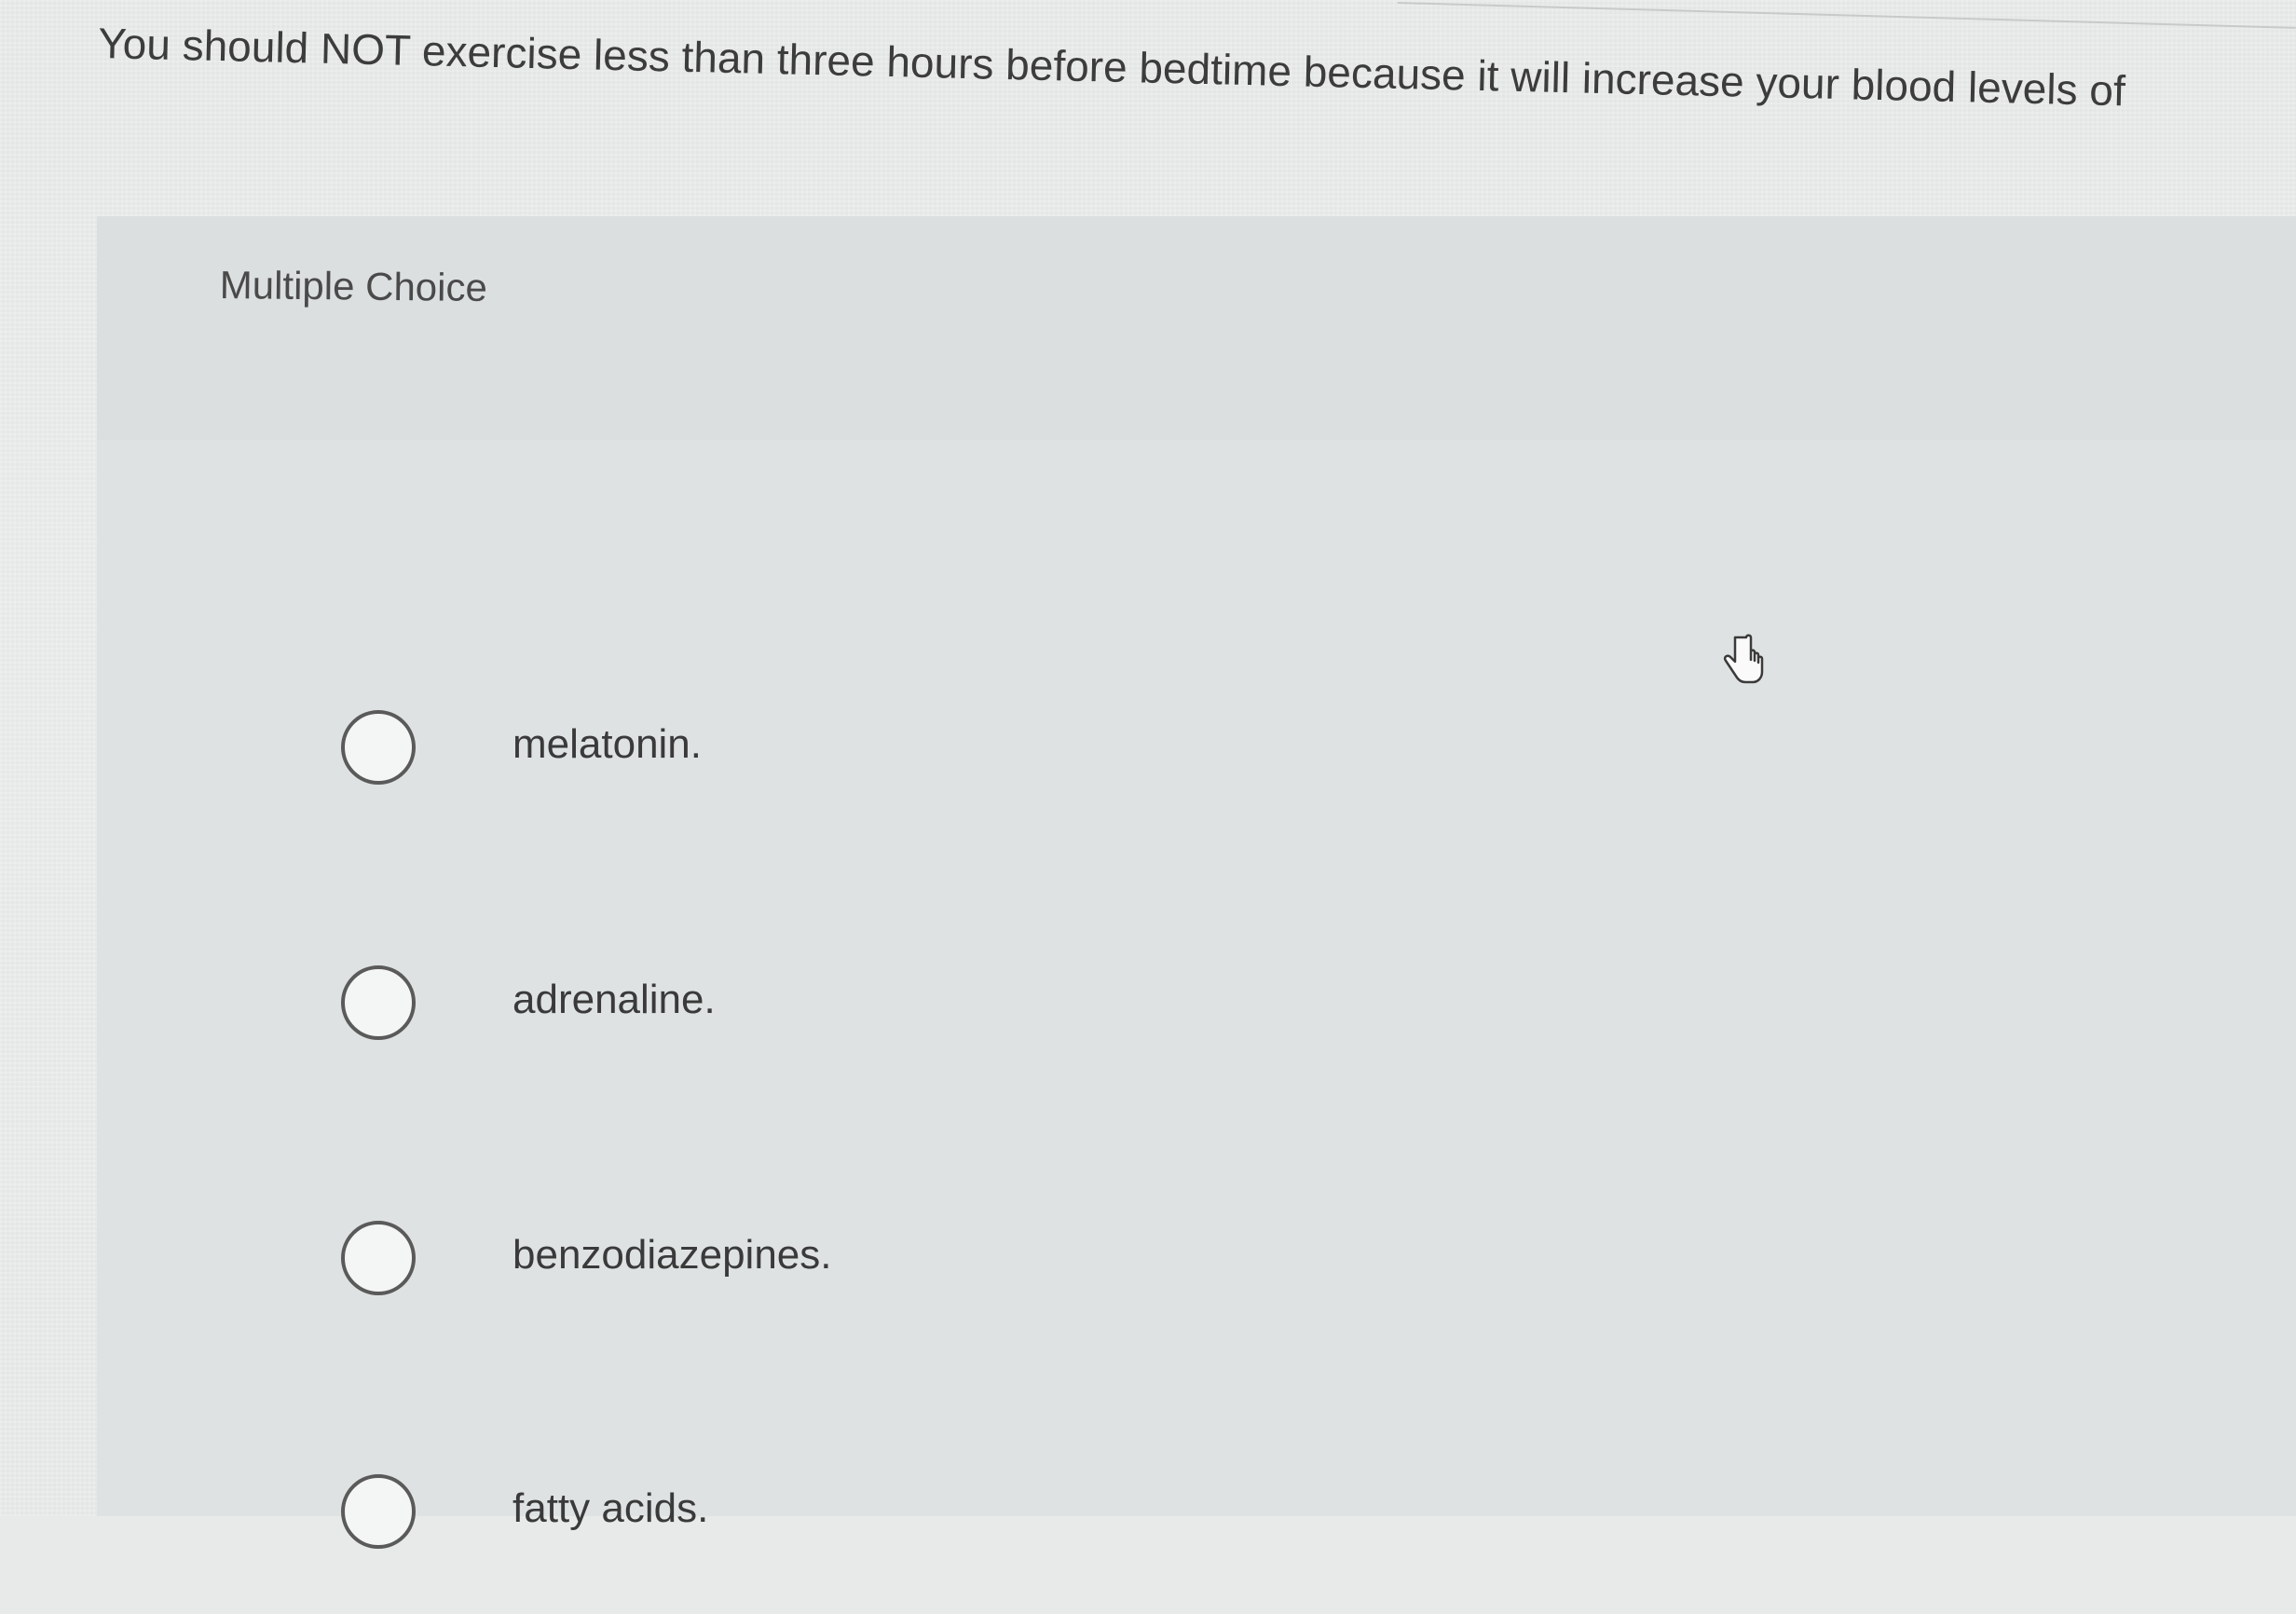 The image size is (2296, 1614). I want to click on option-benzodiazepines: benzodiazepines., so click(1275, 1291).